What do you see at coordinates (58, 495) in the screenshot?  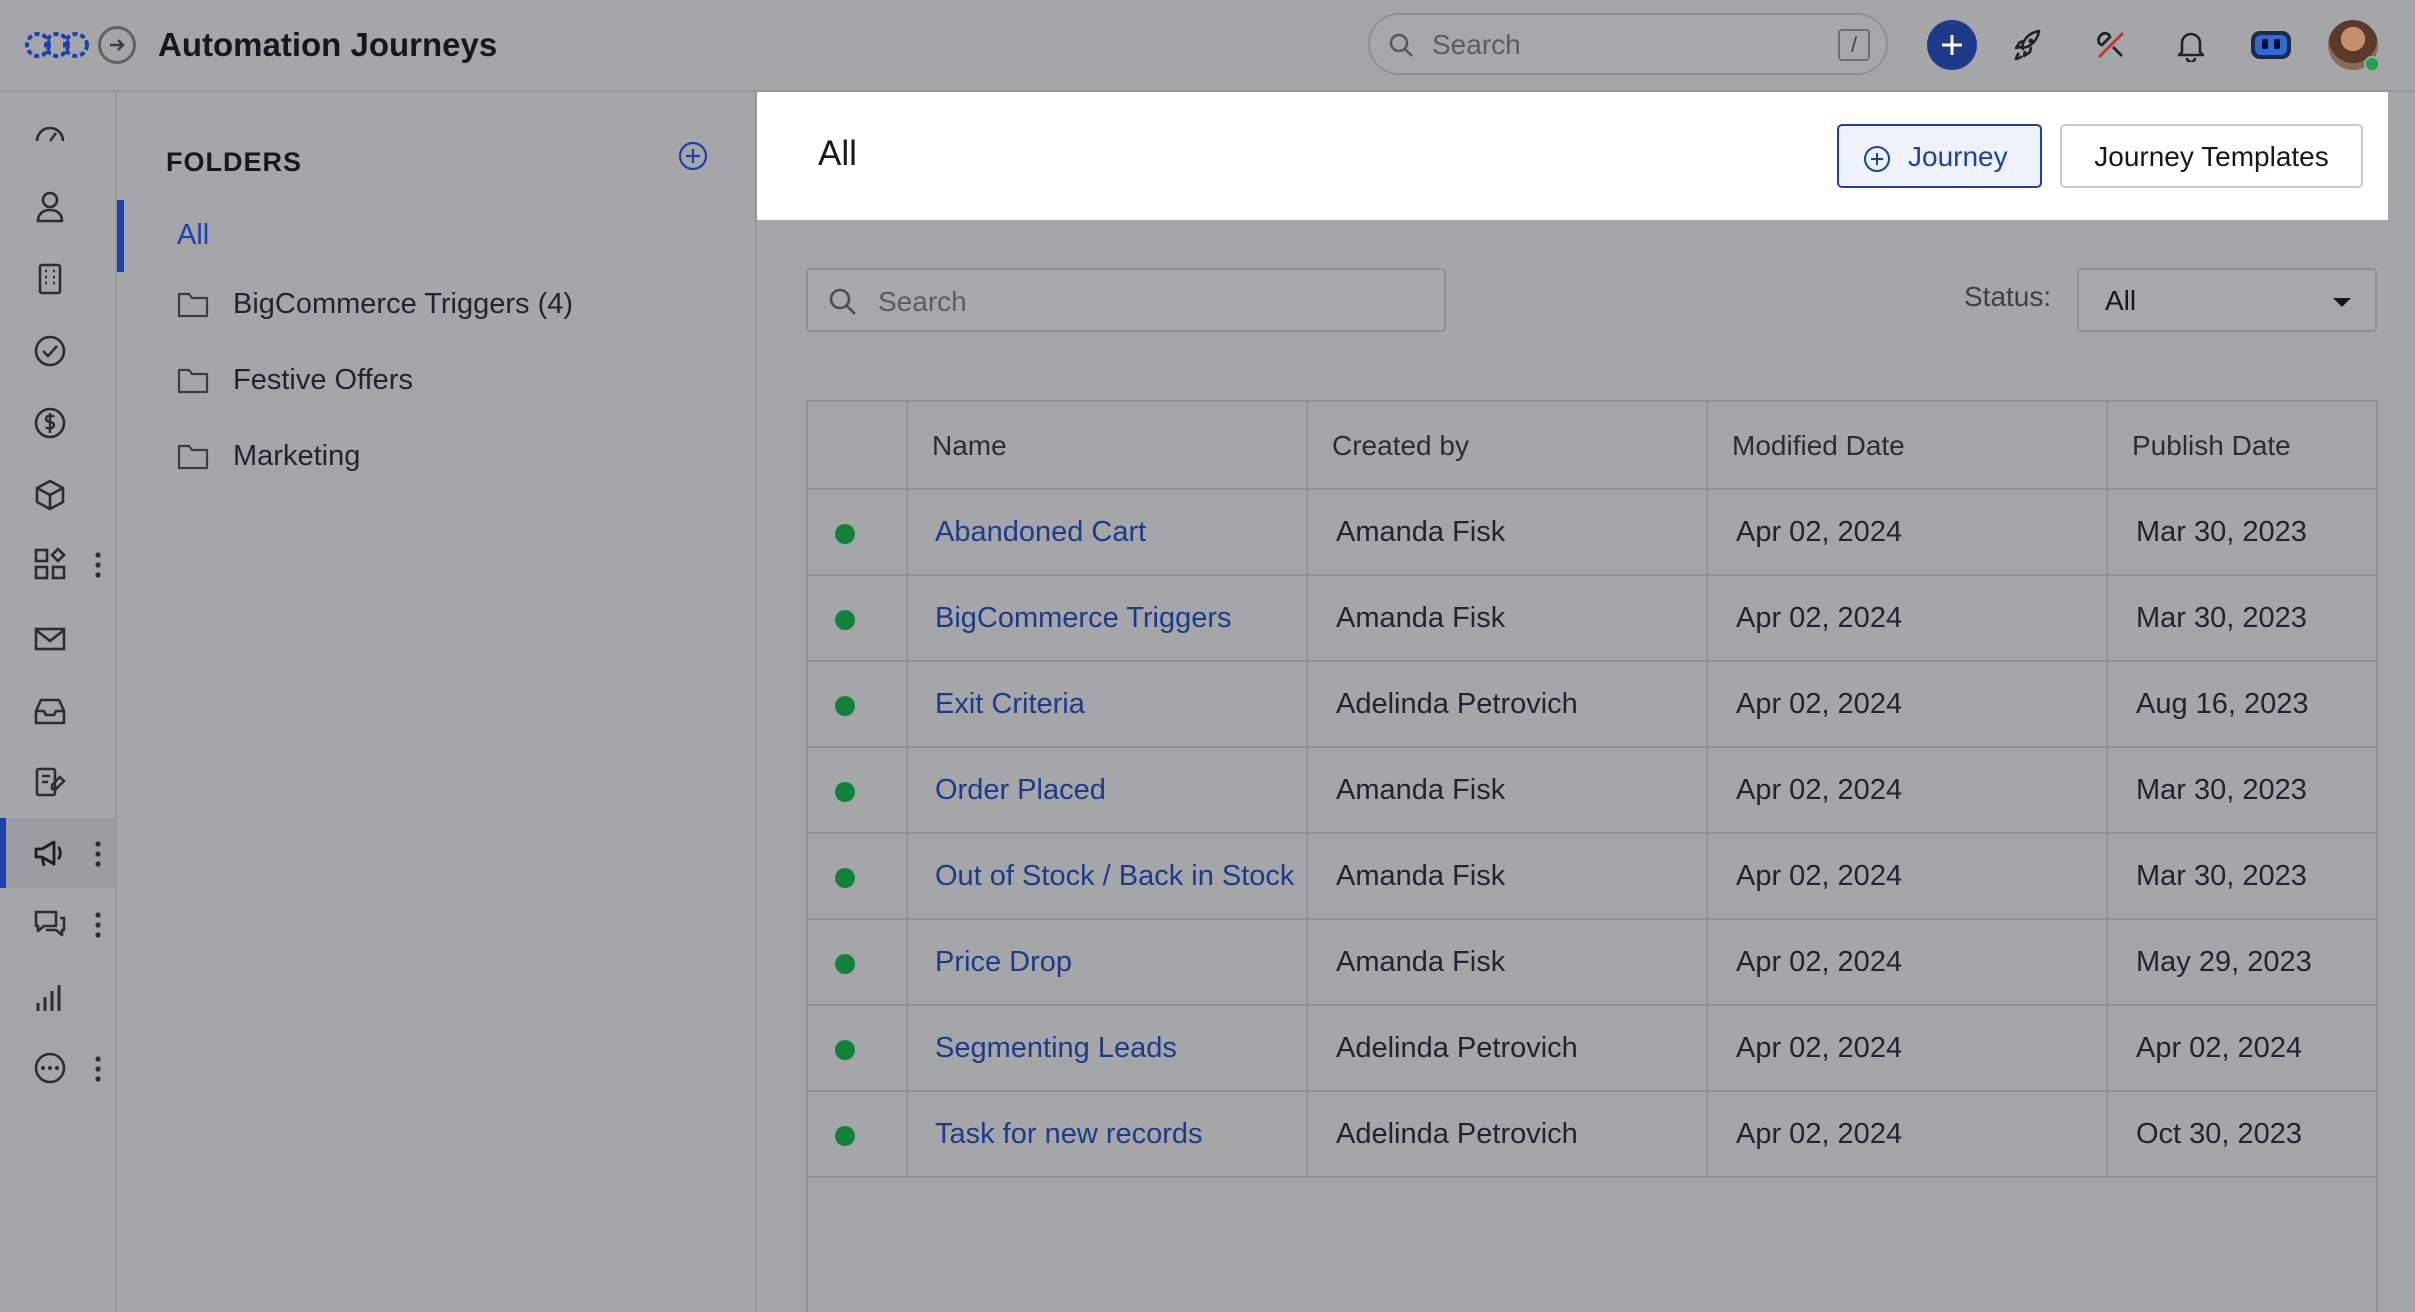 I see `rail-item-products` at bounding box center [58, 495].